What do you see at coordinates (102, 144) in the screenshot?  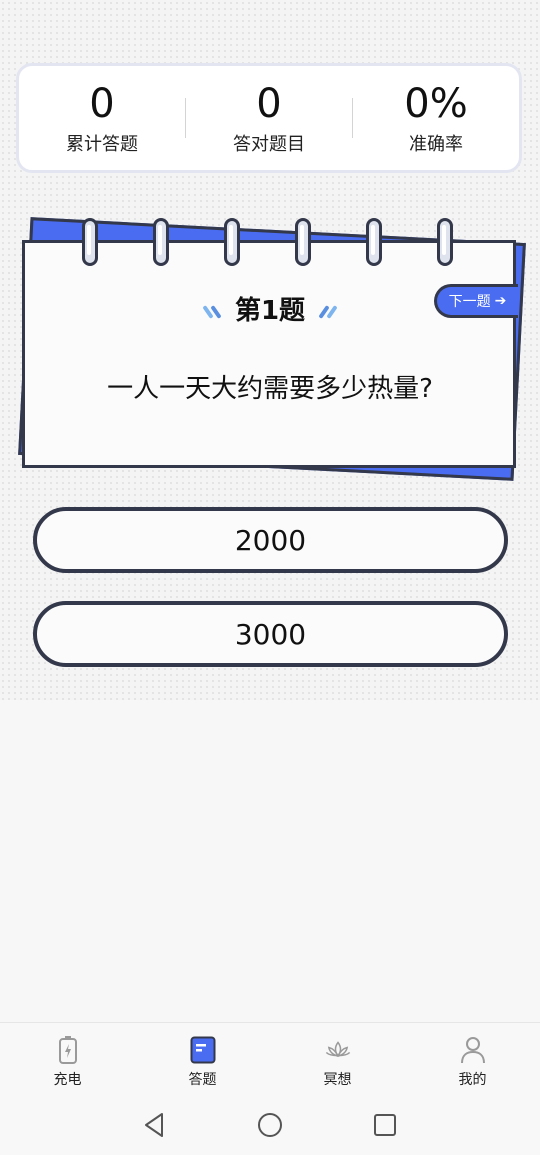 I see `stat-label: 累计答题` at bounding box center [102, 144].